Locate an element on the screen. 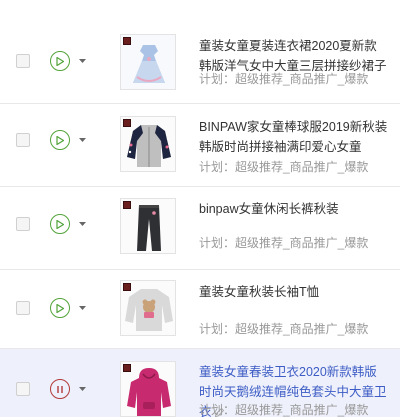  pause-icon is located at coordinates (60, 389).